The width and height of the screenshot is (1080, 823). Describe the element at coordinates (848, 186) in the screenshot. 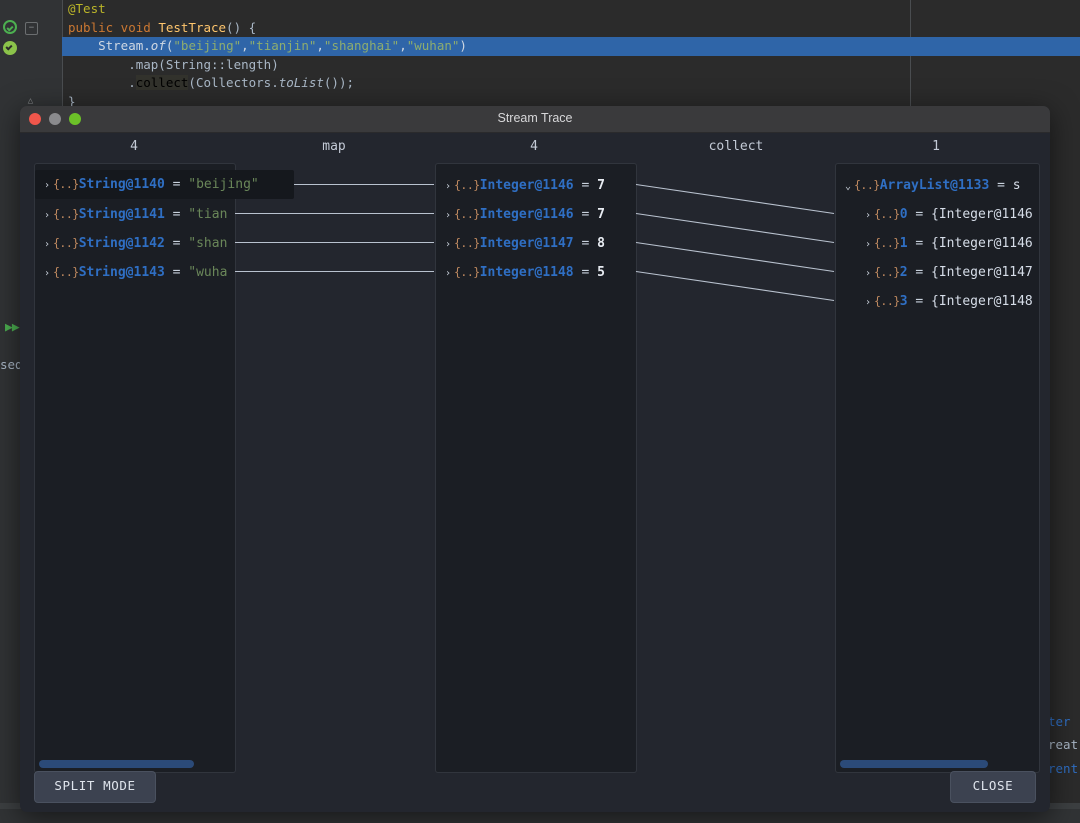

I see `chevron-down-icon: ⌄` at that location.